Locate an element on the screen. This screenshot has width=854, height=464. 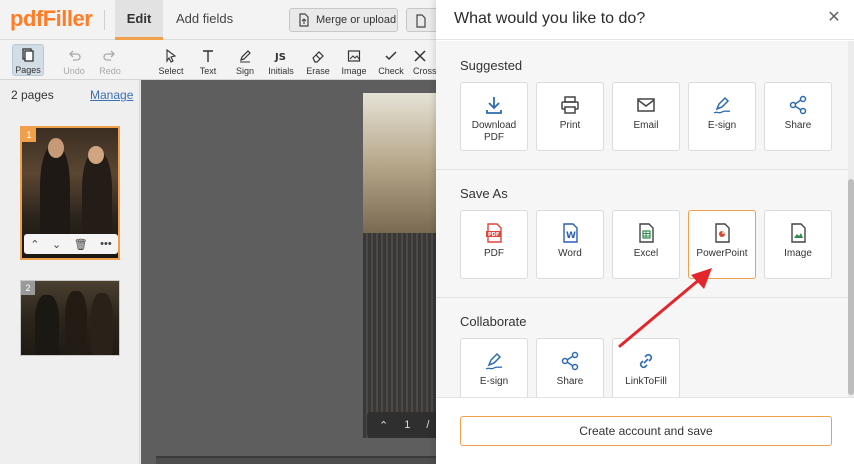
text-icon is located at coordinates (208, 56).